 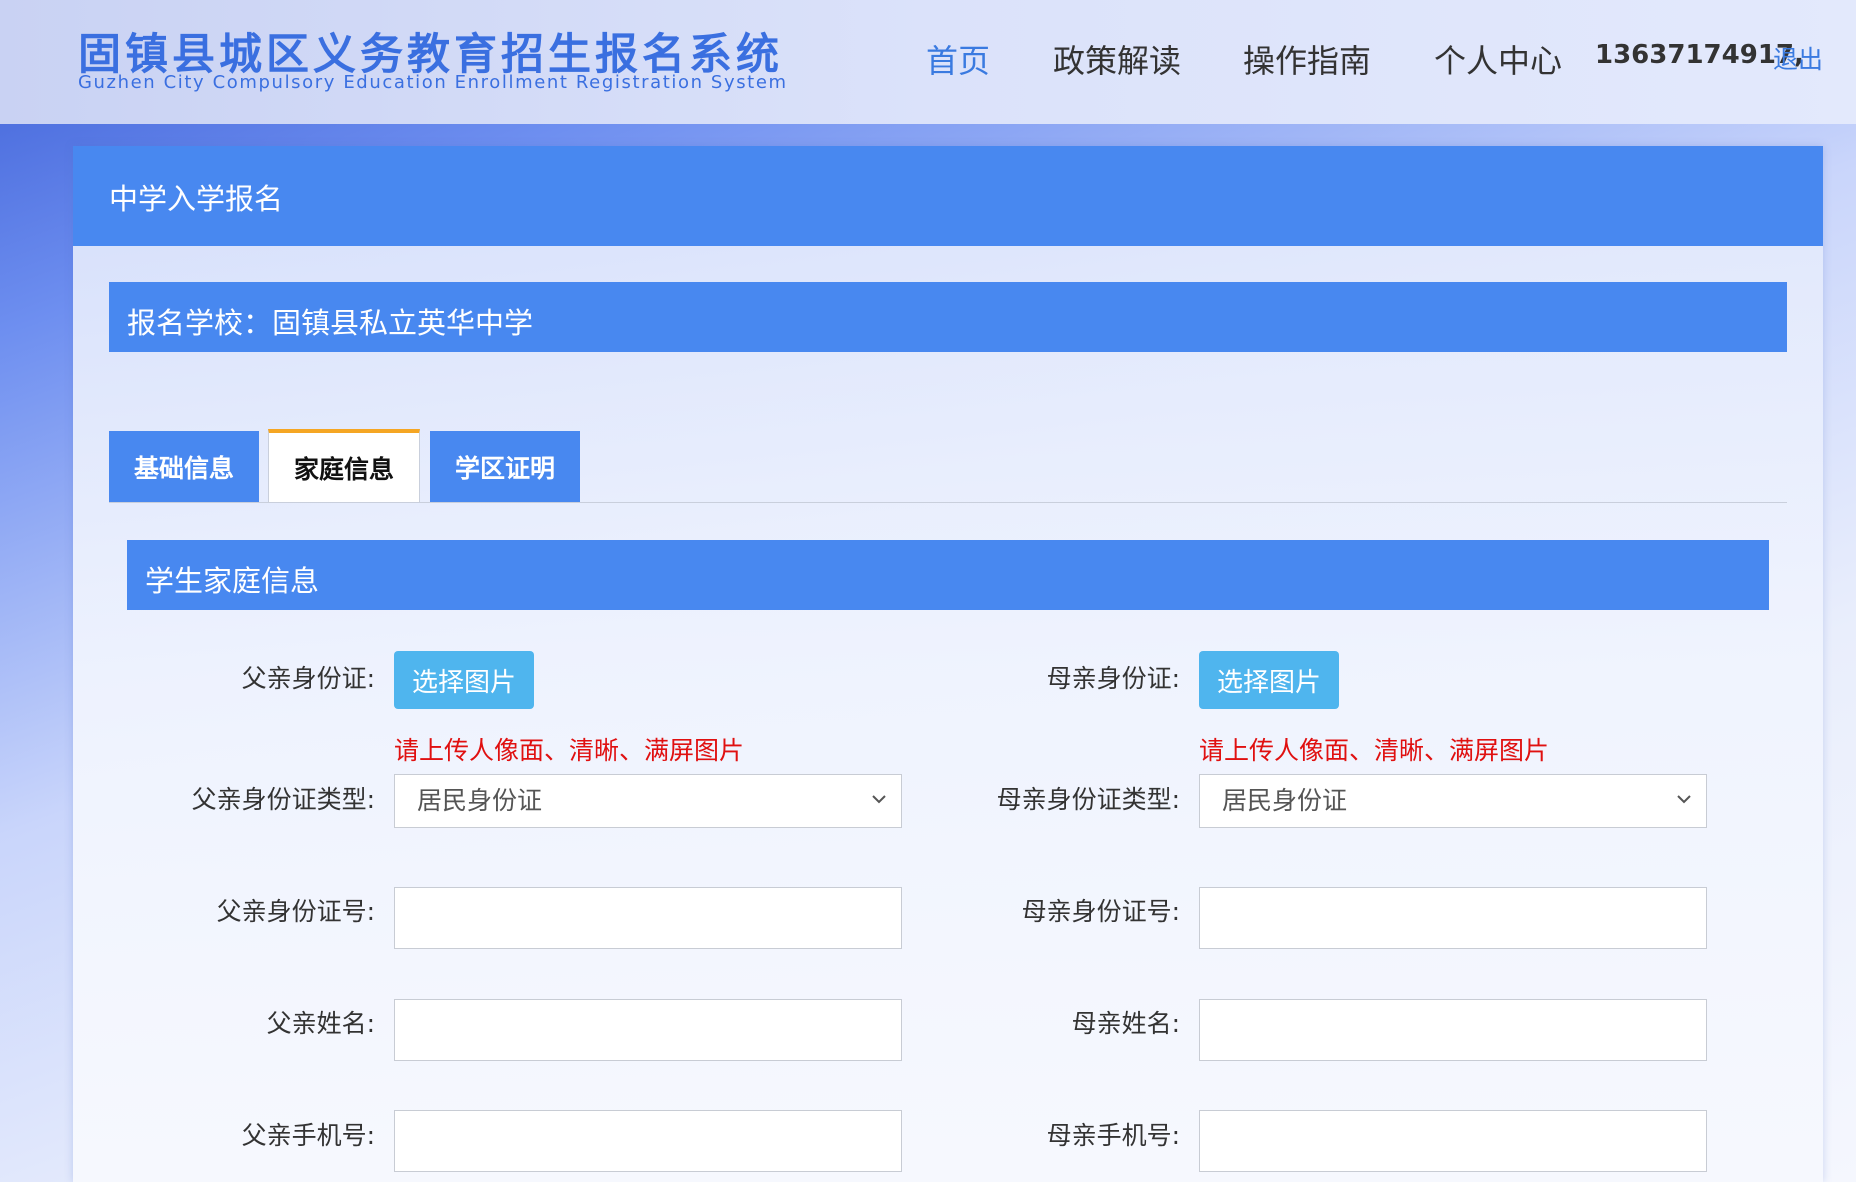 What do you see at coordinates (1269, 680) in the screenshot?
I see `mother-upload-button: 选择图片` at bounding box center [1269, 680].